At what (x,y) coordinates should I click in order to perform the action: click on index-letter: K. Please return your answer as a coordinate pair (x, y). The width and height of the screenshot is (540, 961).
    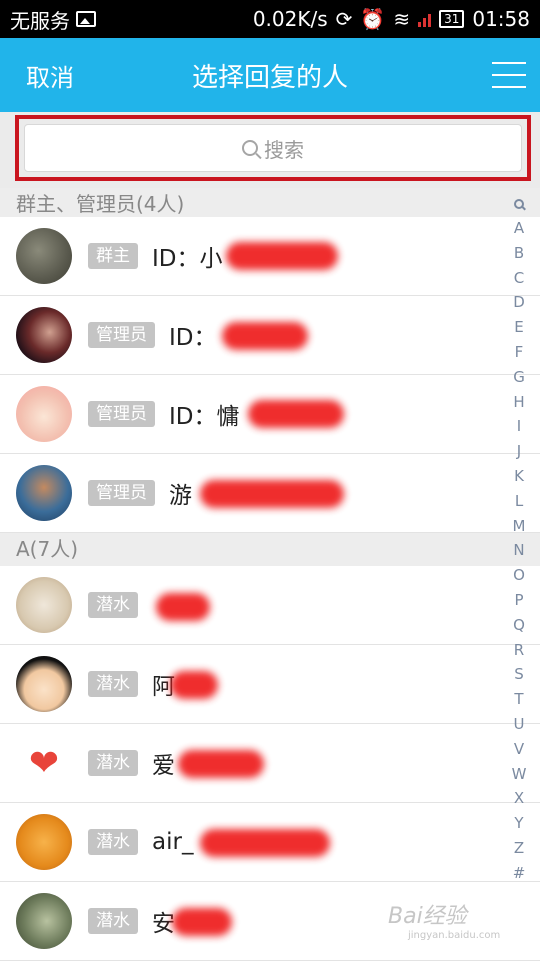
    Looking at the image, I should click on (519, 476).